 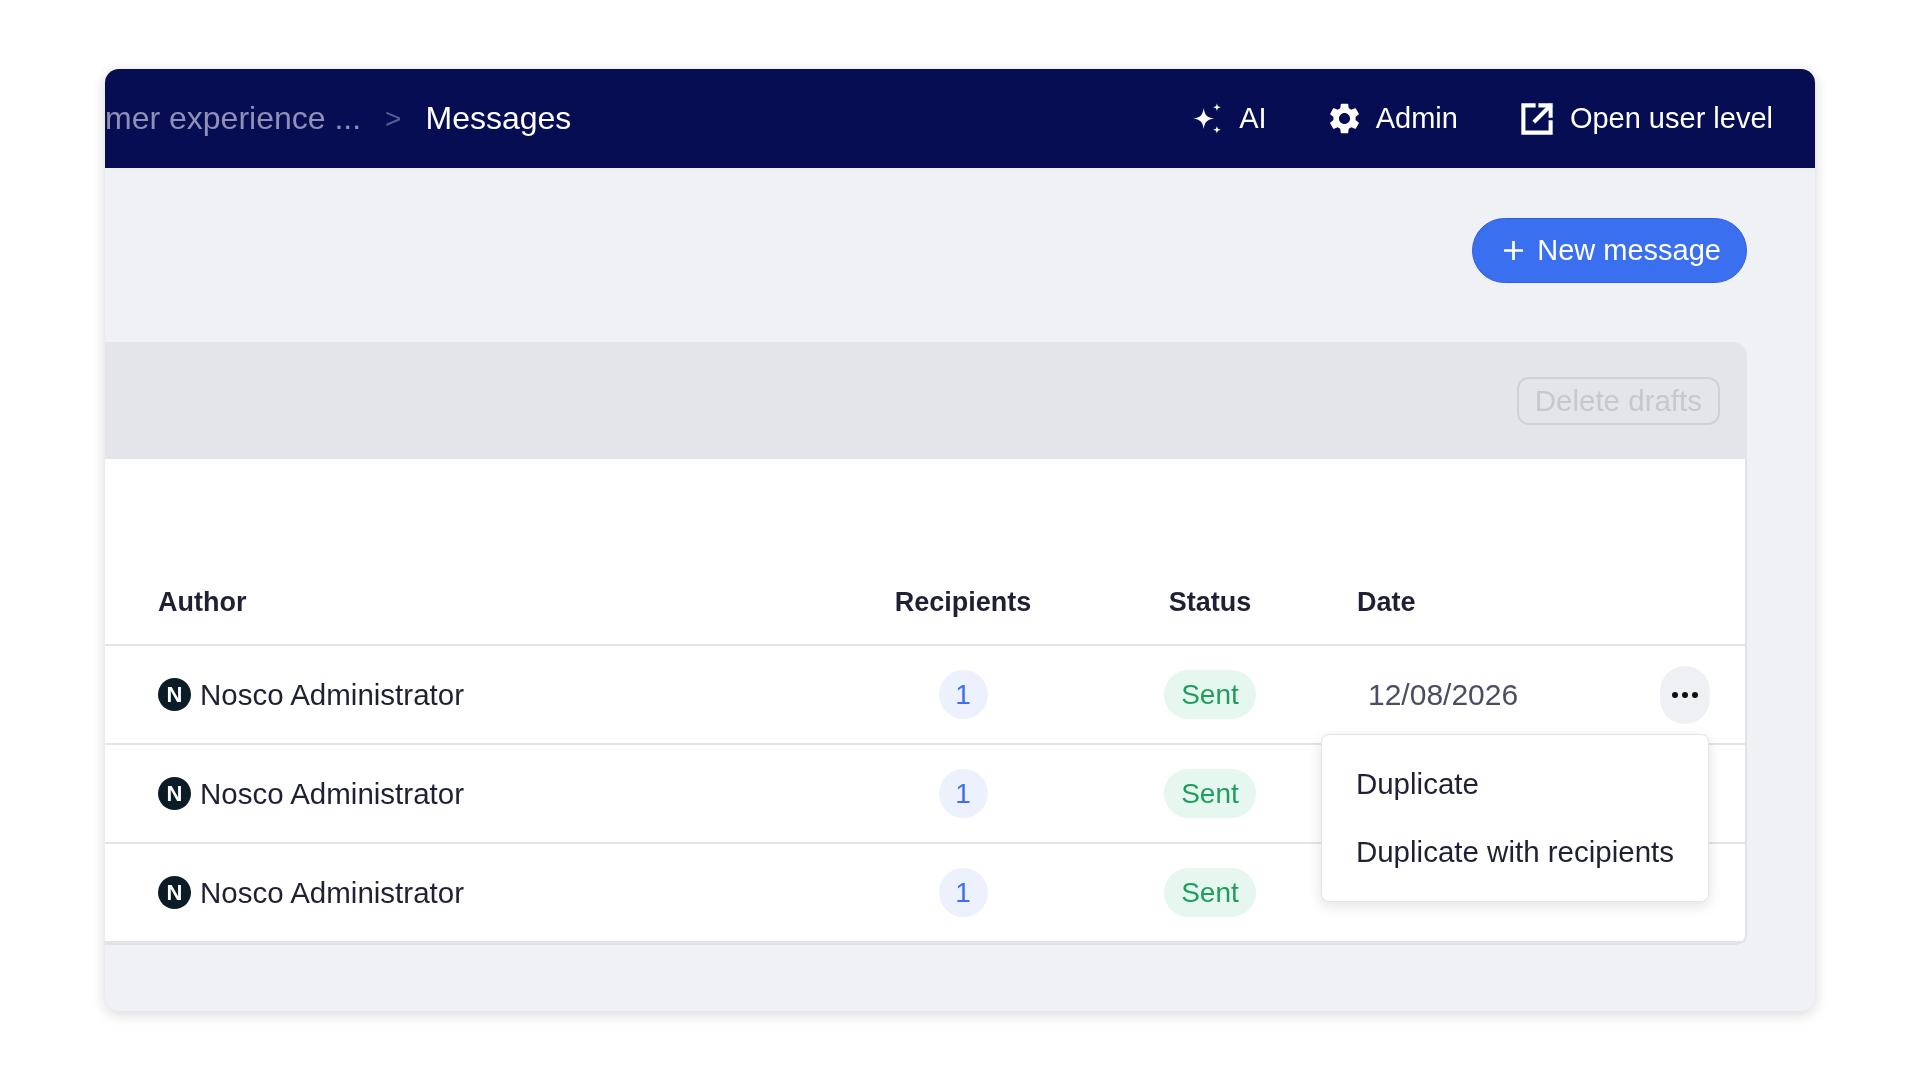 I want to click on ellipsis-icon, so click(x=1685, y=694).